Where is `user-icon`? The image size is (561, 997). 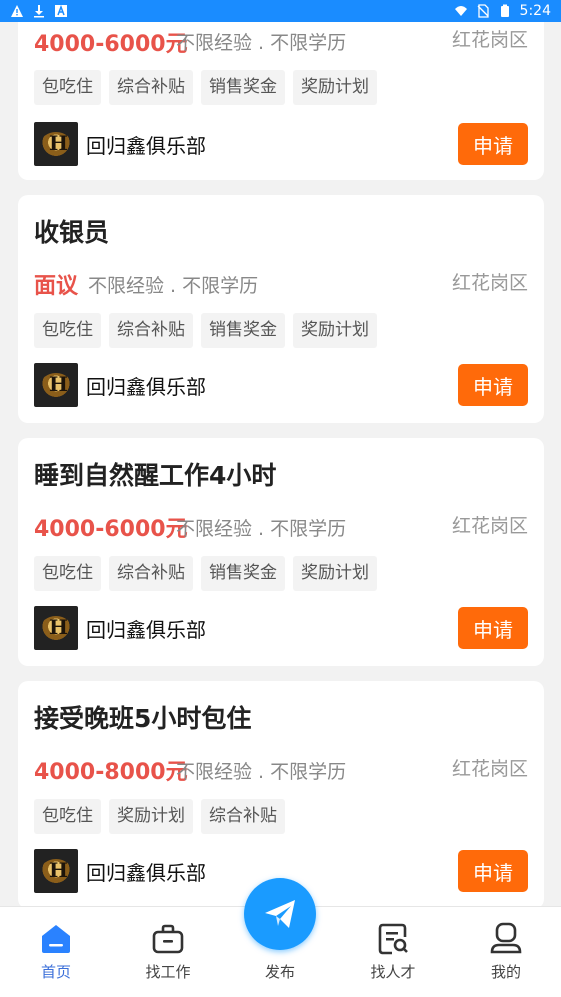
user-icon is located at coordinates (506, 938).